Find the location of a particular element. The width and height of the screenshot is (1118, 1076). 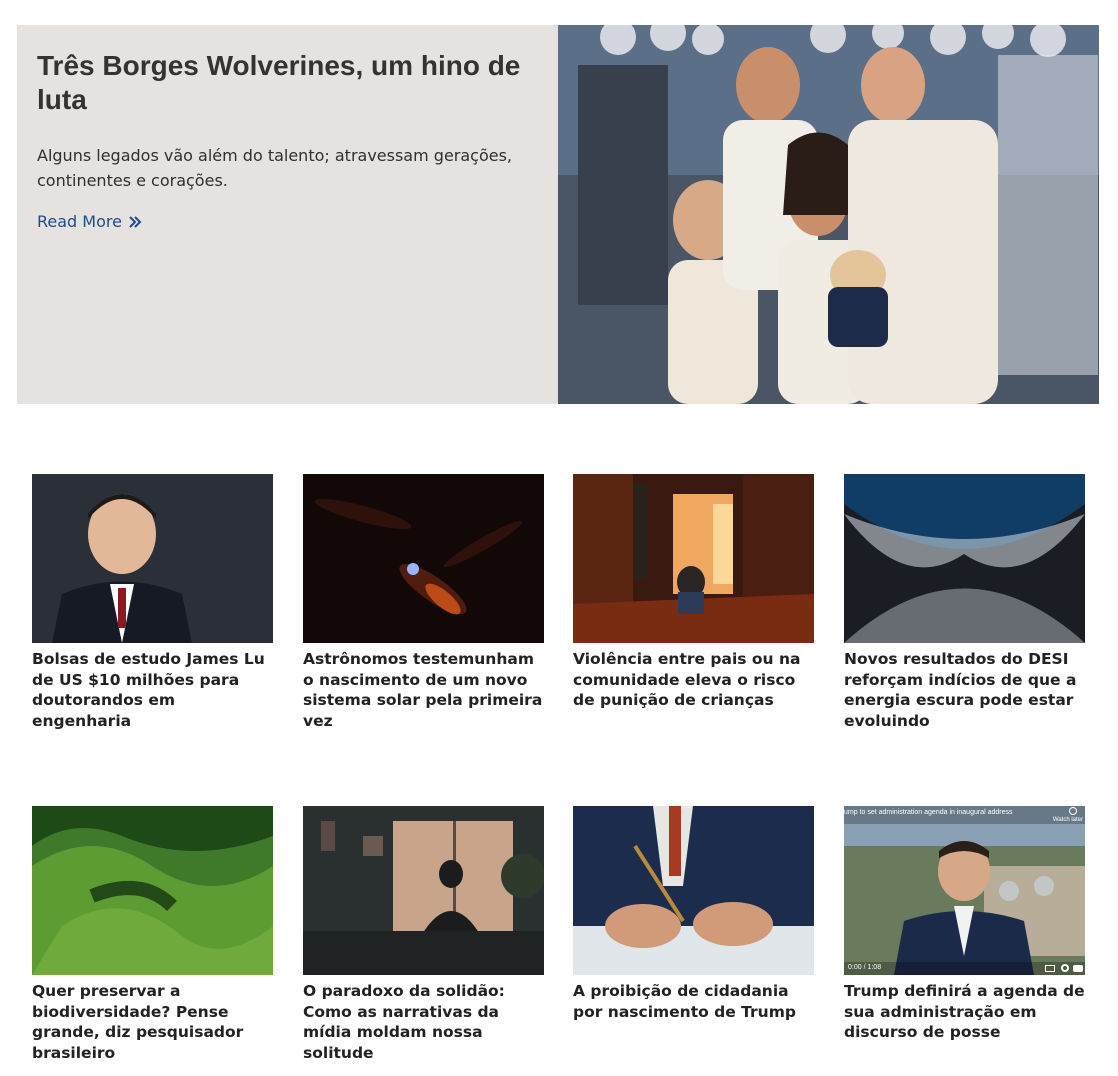

double-chevron-right-icon is located at coordinates (135, 221).